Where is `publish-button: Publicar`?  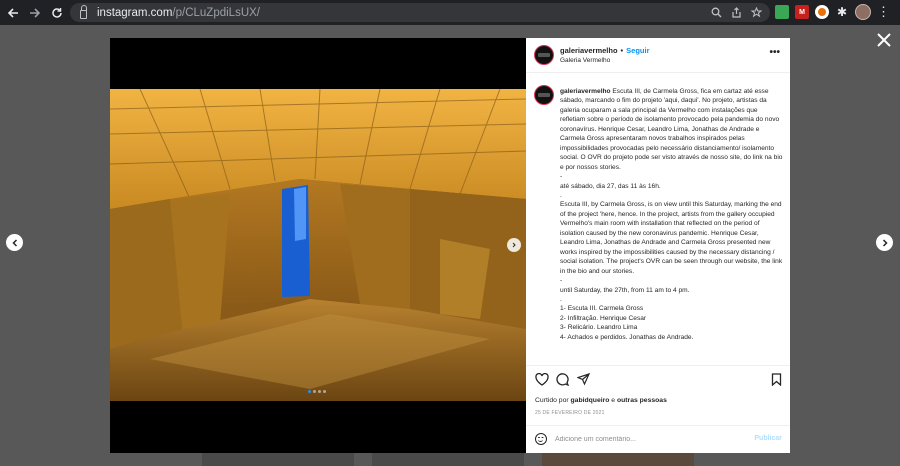
publish-button: Publicar is located at coordinates (768, 438).